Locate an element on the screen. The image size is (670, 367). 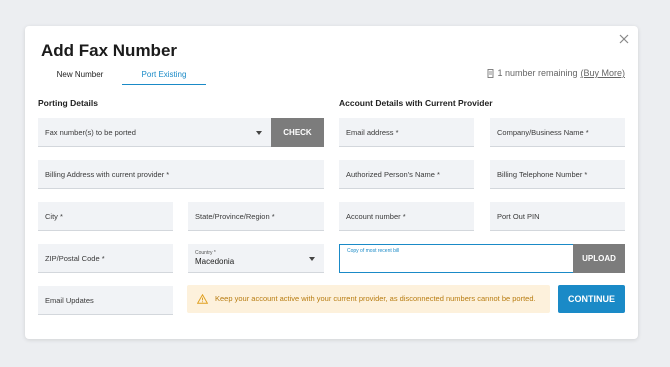
city-placeholder: City * is located at coordinates (54, 216).